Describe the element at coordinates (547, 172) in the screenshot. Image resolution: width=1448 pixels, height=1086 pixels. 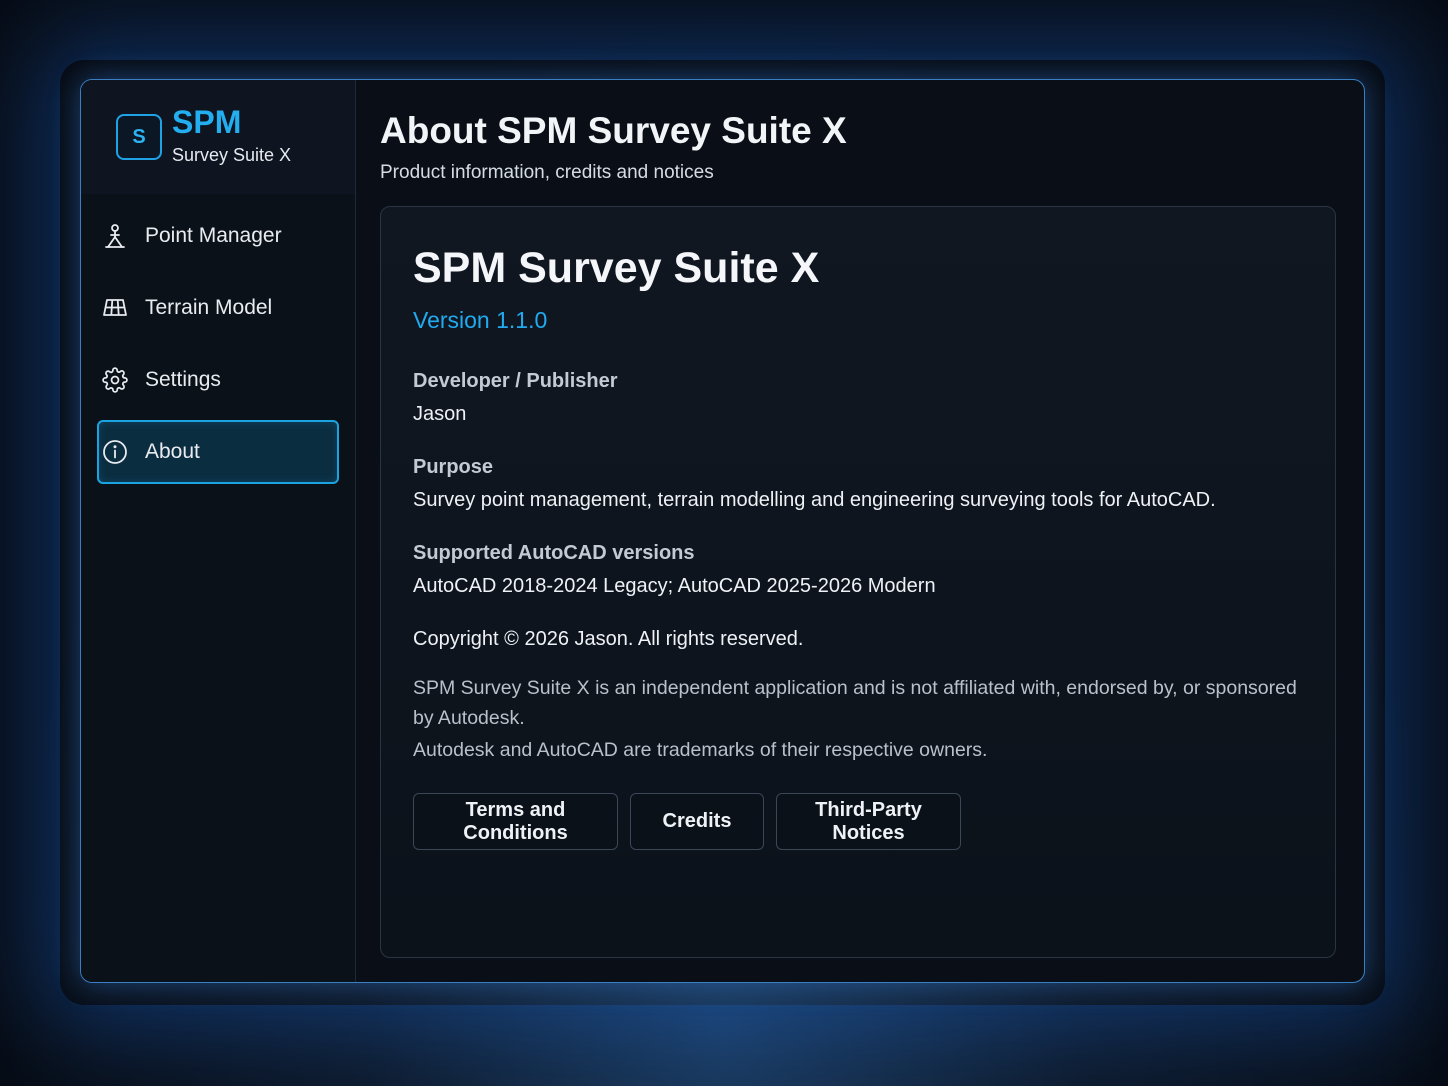
I see `page-subtitle: Product information, credits and notices` at that location.